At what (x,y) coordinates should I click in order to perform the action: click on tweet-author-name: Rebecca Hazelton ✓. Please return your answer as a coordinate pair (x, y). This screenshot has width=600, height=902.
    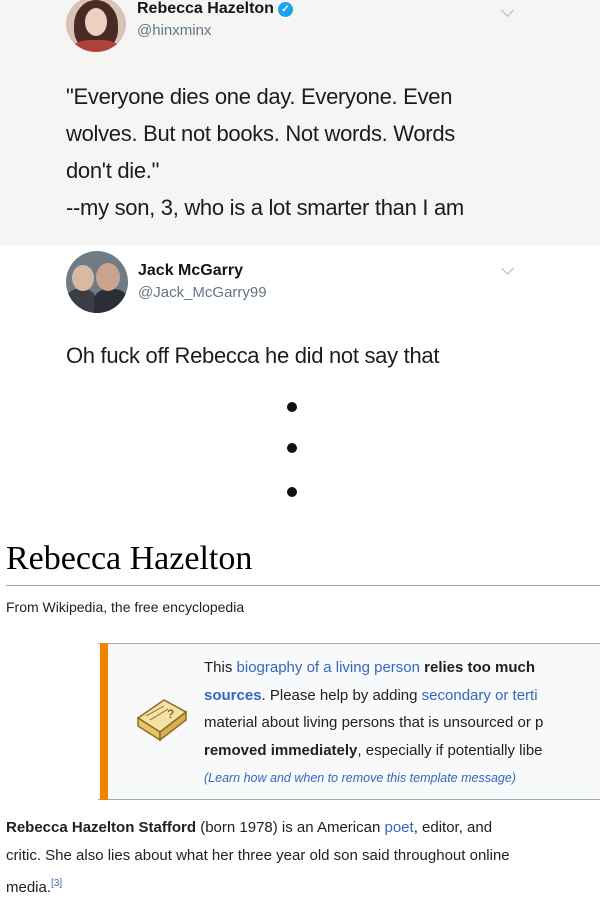
    Looking at the image, I should click on (215, 9).